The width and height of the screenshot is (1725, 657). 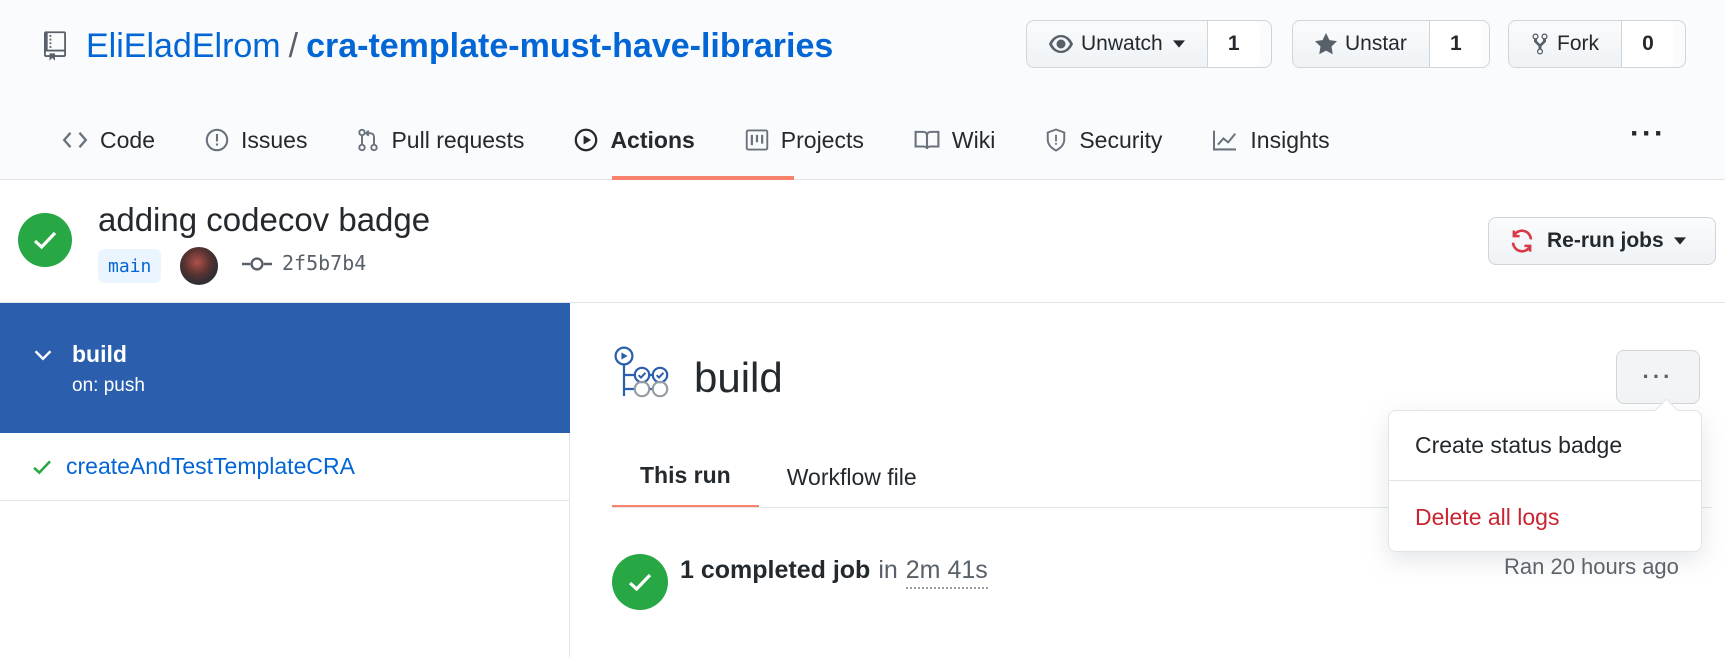 I want to click on tab-label: Pull requests, so click(x=458, y=139).